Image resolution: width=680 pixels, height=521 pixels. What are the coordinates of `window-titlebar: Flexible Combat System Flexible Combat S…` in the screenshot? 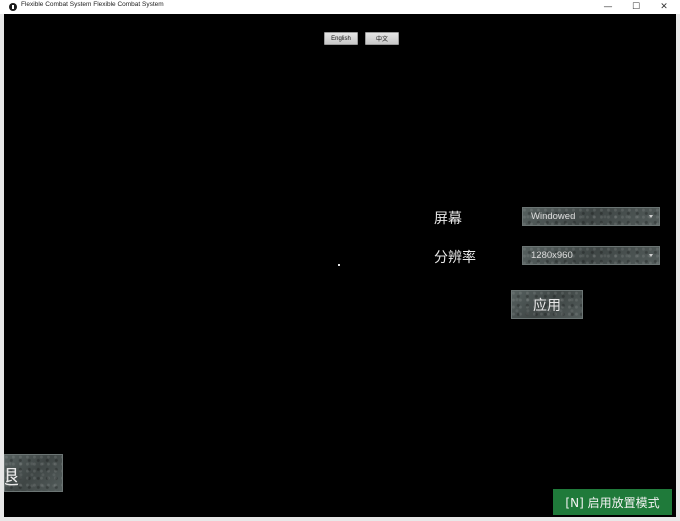 It's located at (340, 7).